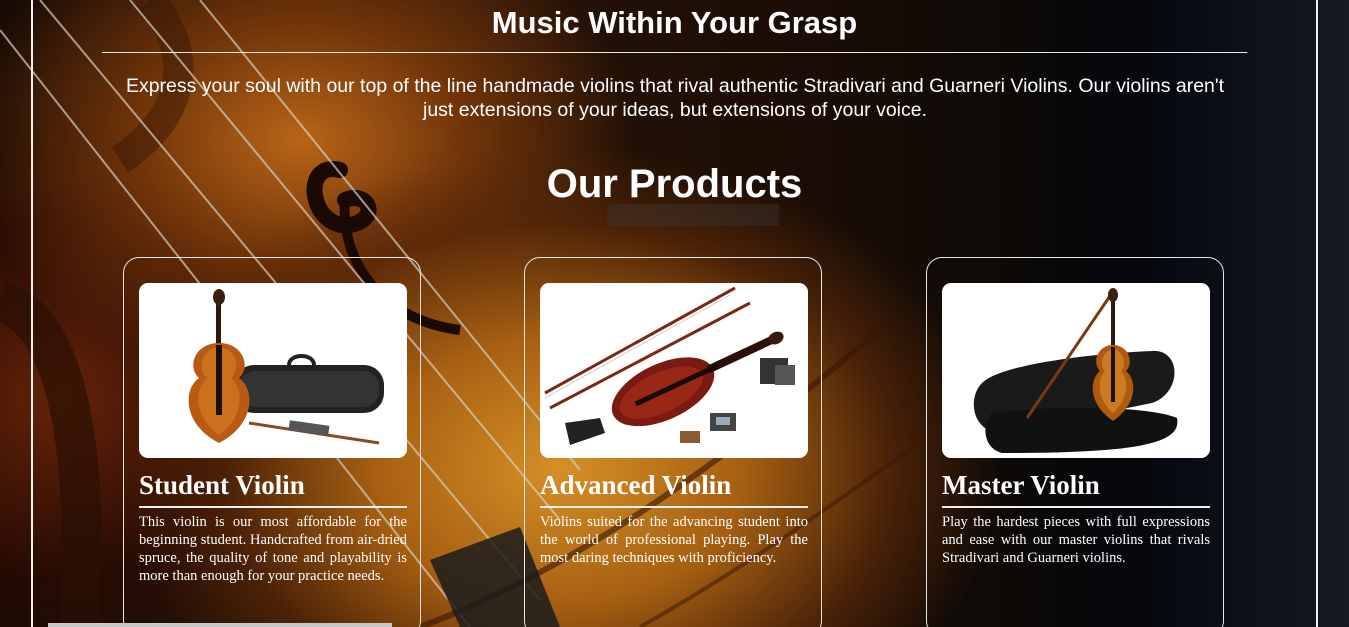  Describe the element at coordinates (674, 184) in the screenshot. I see `products-heading: Our Products` at that location.